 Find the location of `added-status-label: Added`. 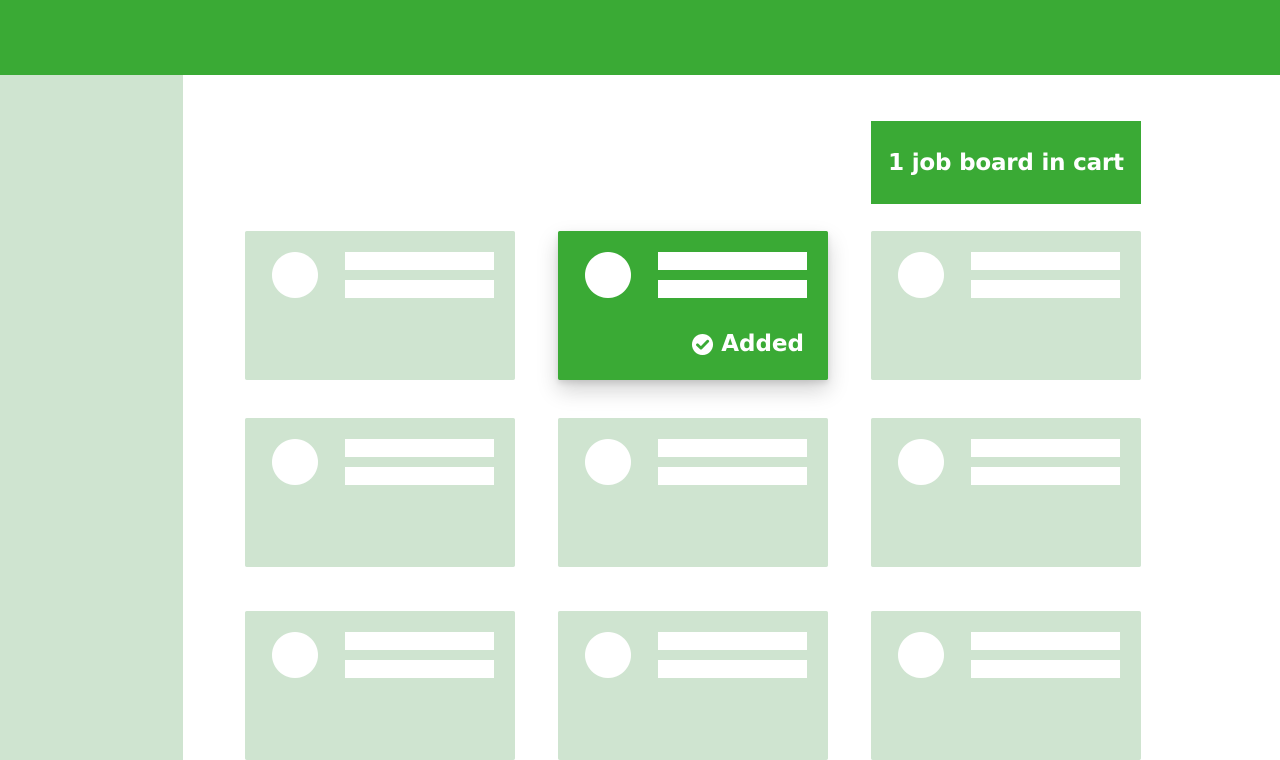

added-status-label: Added is located at coordinates (762, 344).